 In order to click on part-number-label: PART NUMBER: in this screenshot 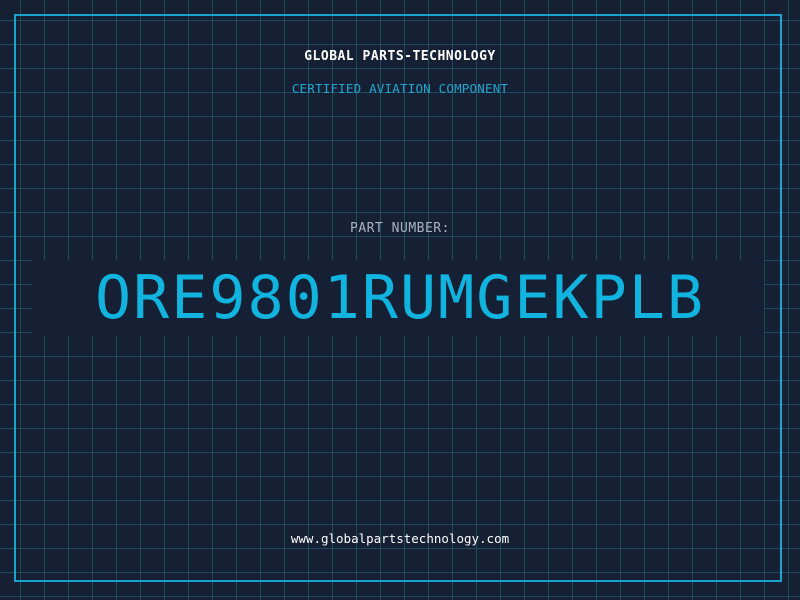, I will do `click(400, 228)`.